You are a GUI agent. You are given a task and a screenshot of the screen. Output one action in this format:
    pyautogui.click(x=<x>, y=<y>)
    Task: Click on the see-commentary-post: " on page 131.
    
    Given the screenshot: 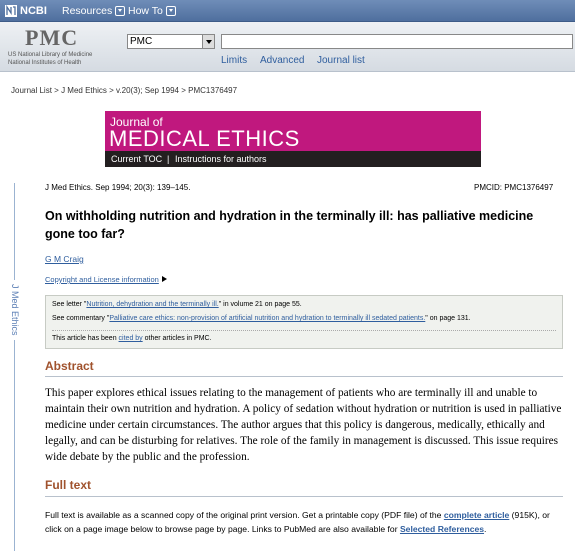 What is the action you would take?
    pyautogui.click(x=448, y=318)
    